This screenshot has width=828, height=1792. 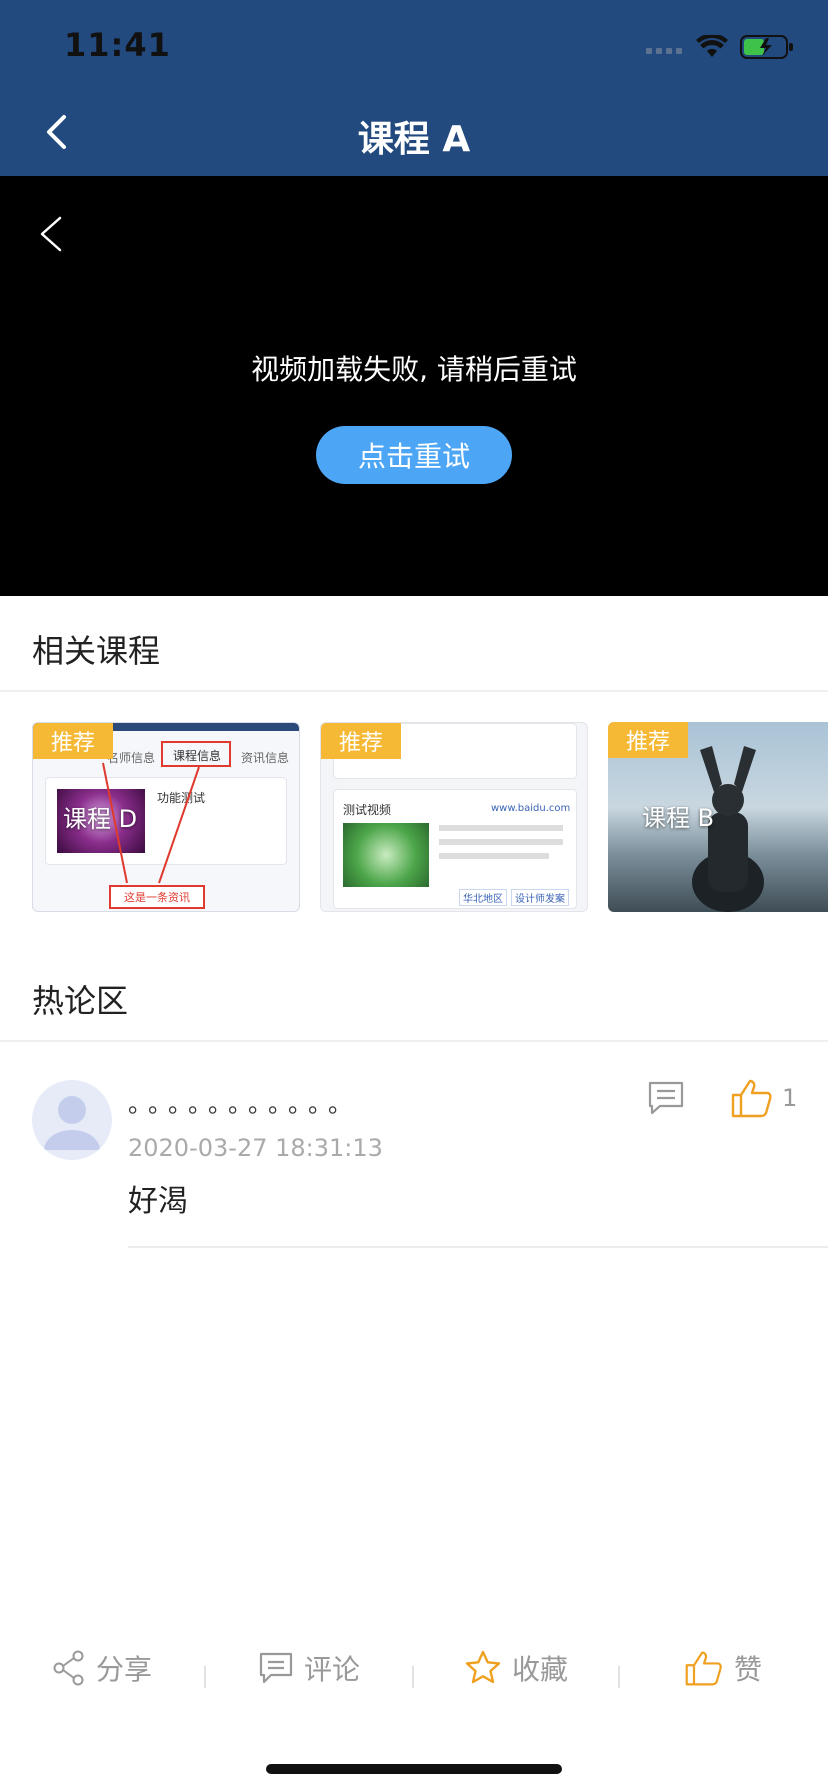 I want to click on comment-label: 评论, so click(x=332, y=1669).